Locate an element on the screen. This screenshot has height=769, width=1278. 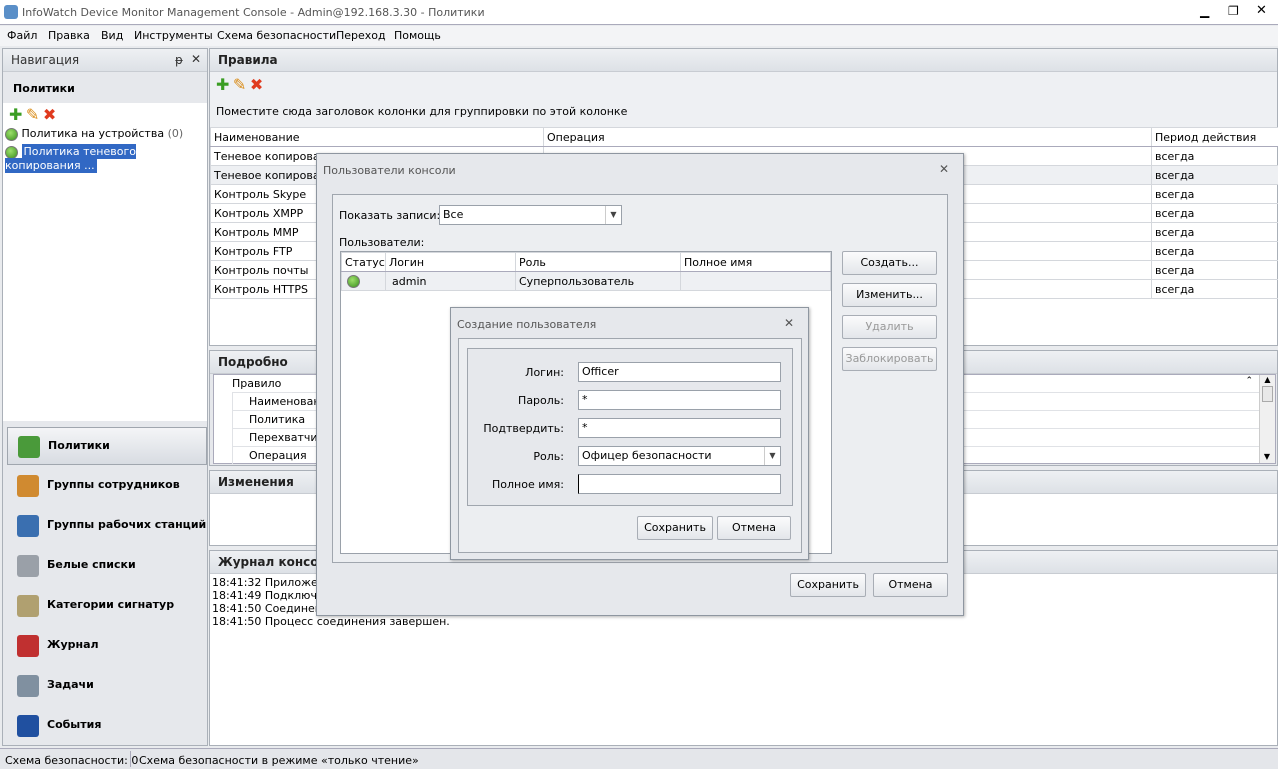
fullname-label: Полное имя: is located at coordinates (528, 484).